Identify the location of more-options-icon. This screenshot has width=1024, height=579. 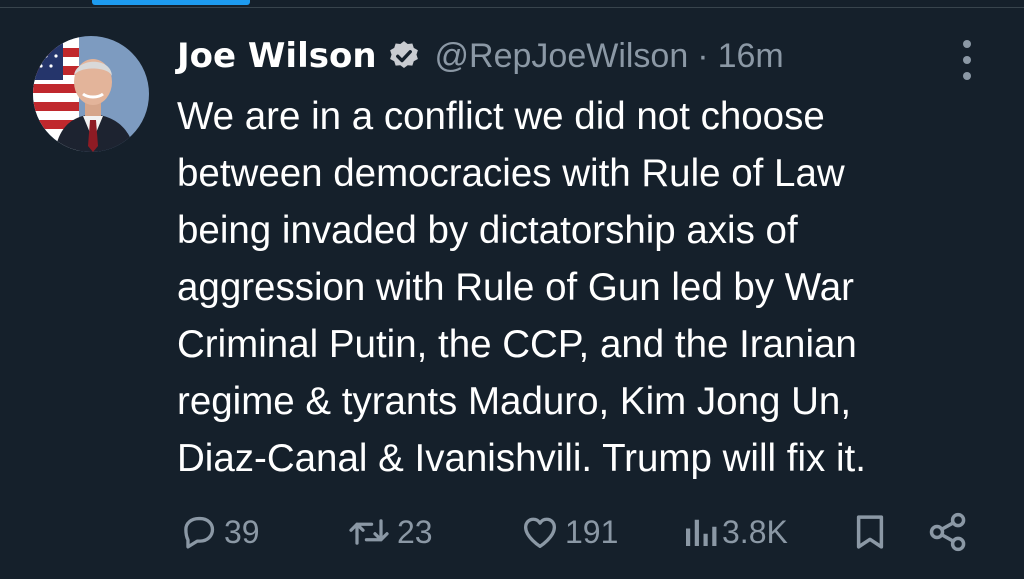
(967, 60).